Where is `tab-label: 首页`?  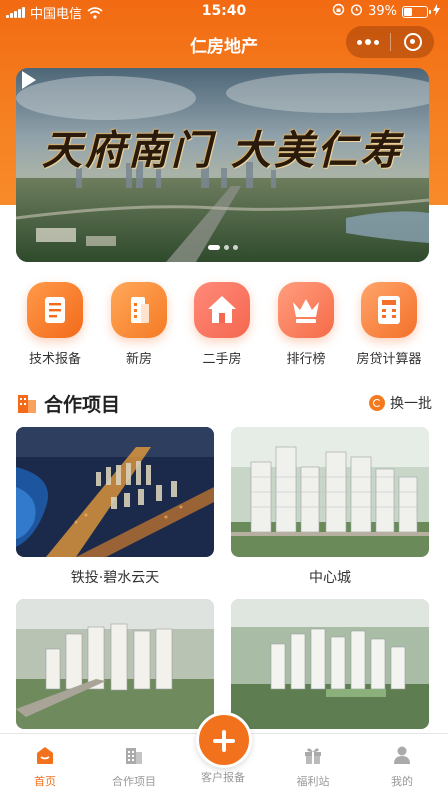
tab-label: 首页 is located at coordinates (45, 781).